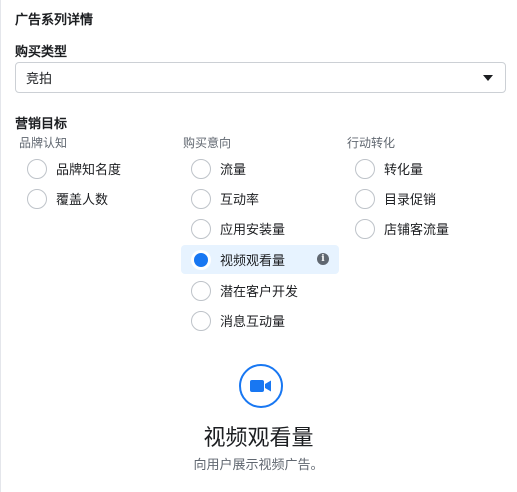 This screenshot has height=492, width=517. I want to click on option-label: 潜在客户开发, so click(259, 292).